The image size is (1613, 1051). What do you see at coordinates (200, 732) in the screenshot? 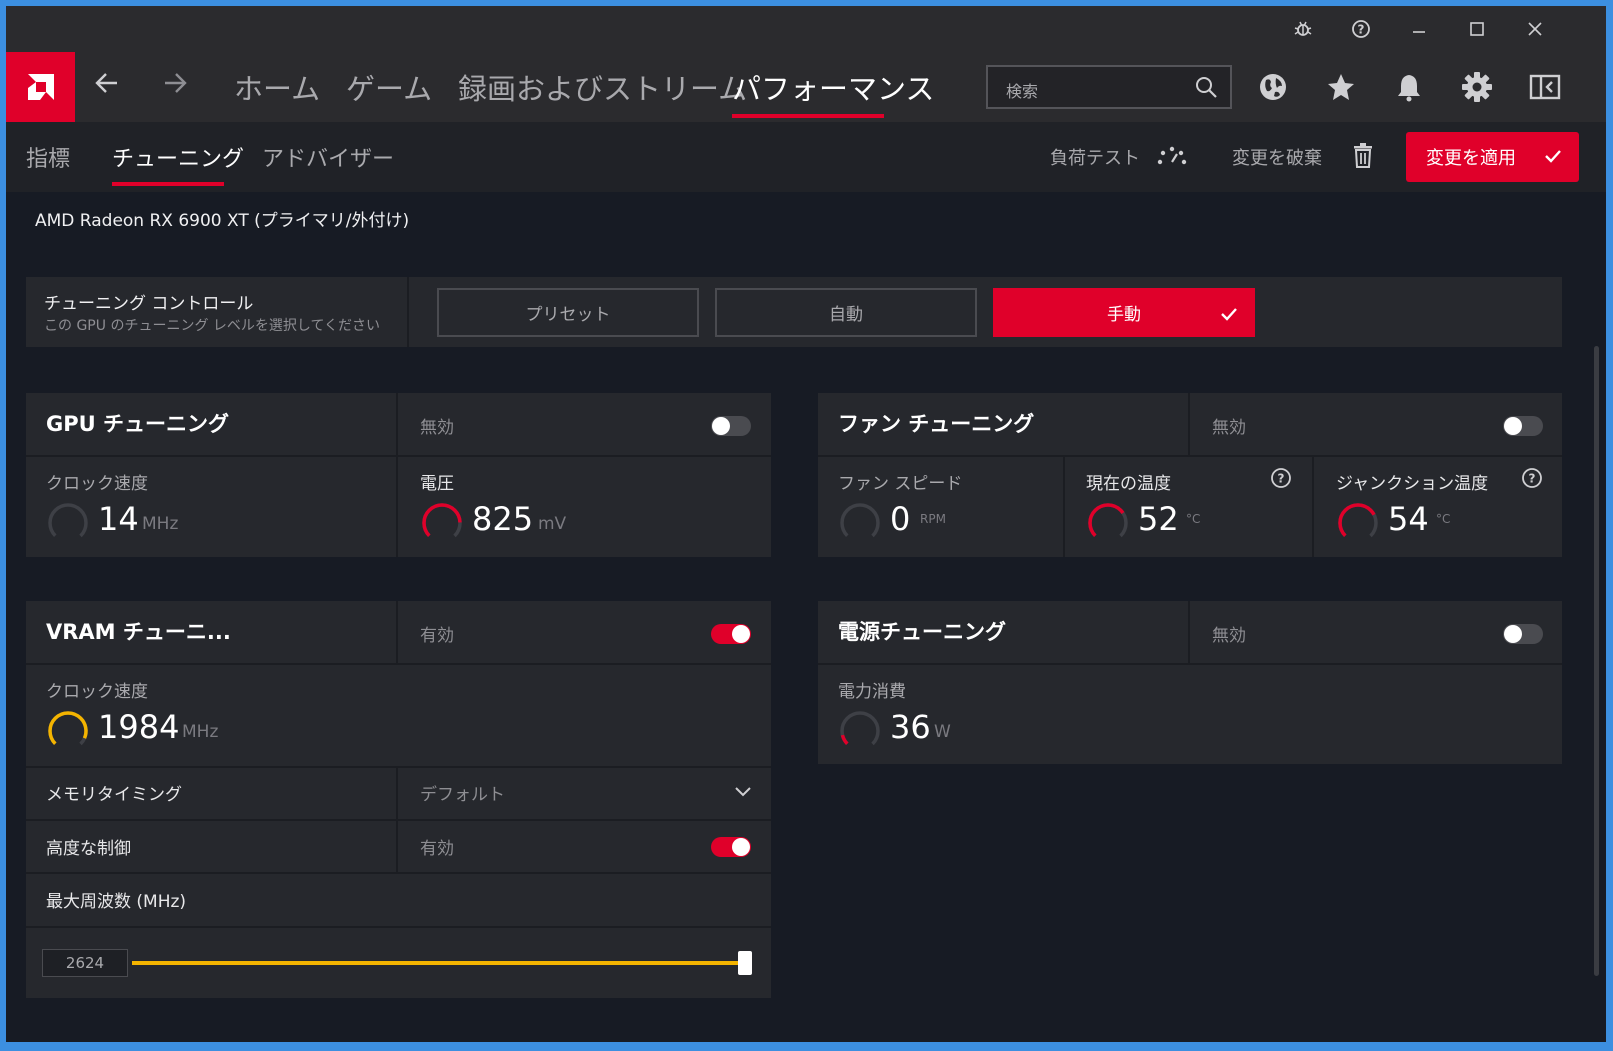
I see `vram-clock-unit: MHz` at bounding box center [200, 732].